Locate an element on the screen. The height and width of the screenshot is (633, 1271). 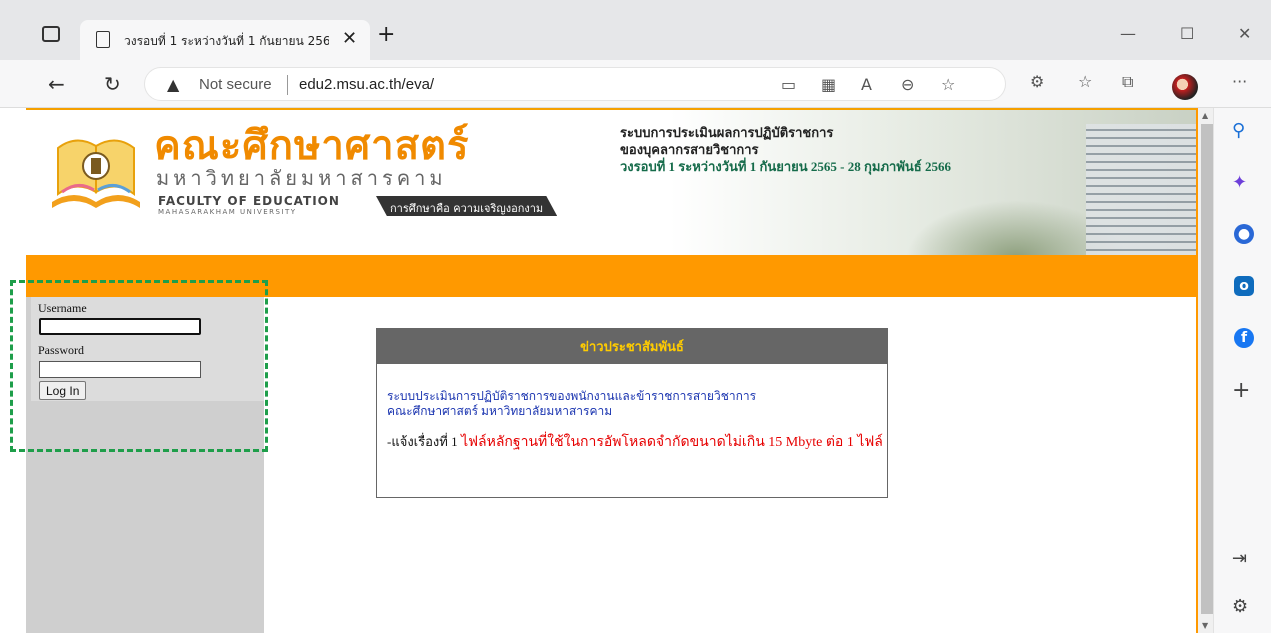
office-icon: ● is located at coordinates (1244, 234).